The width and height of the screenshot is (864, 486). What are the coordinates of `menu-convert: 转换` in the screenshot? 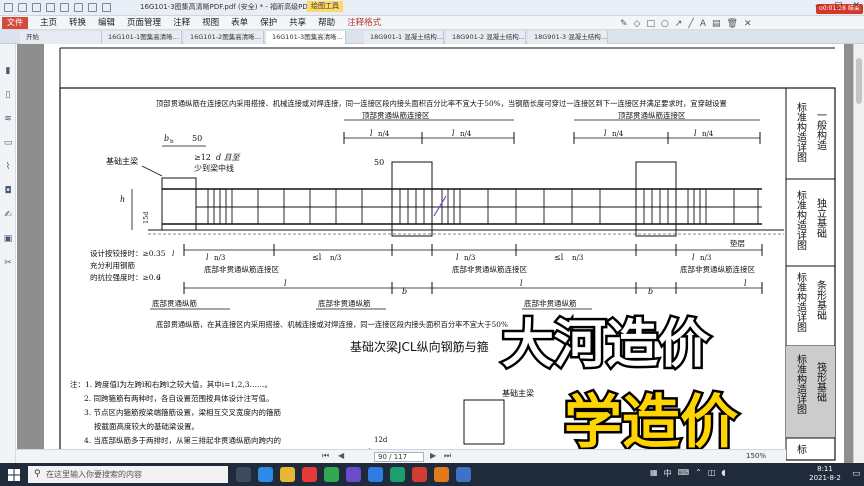 It's located at (77, 23).